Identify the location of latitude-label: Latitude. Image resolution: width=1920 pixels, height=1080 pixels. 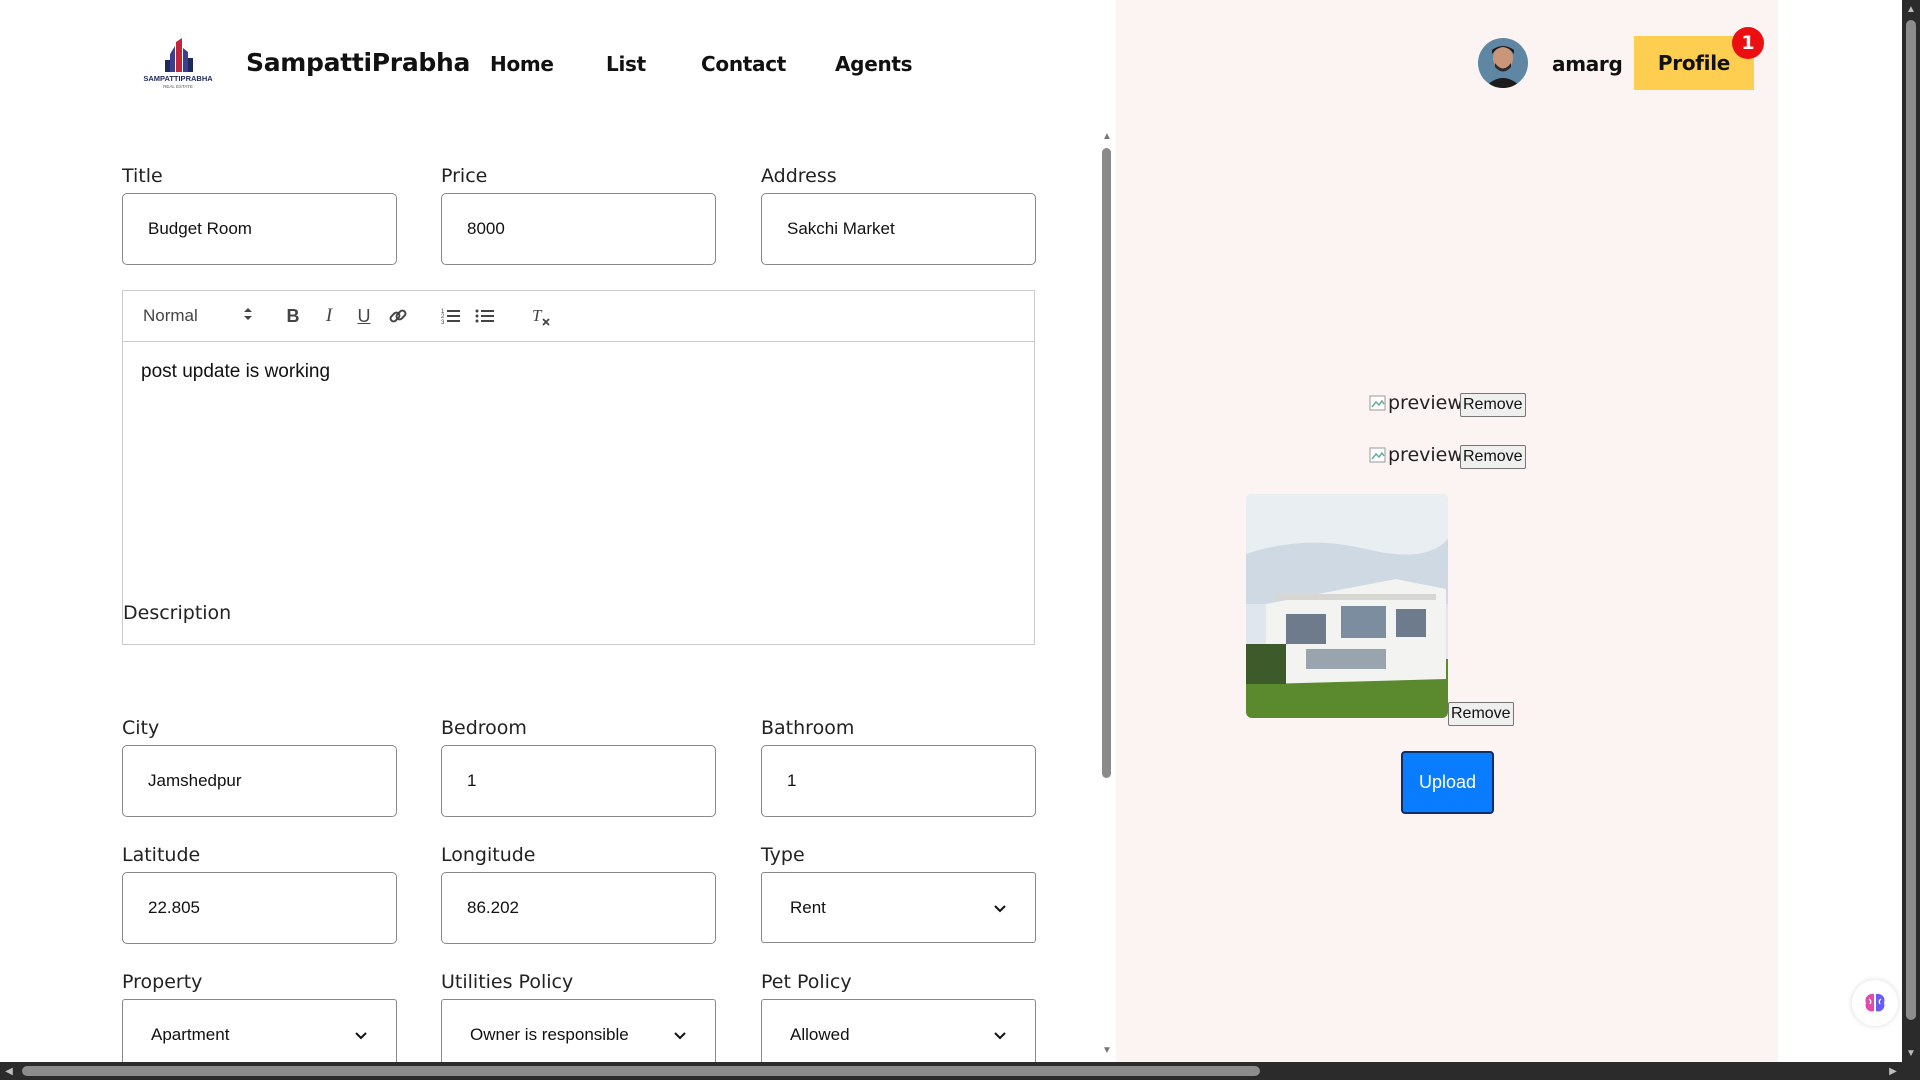
(161, 855).